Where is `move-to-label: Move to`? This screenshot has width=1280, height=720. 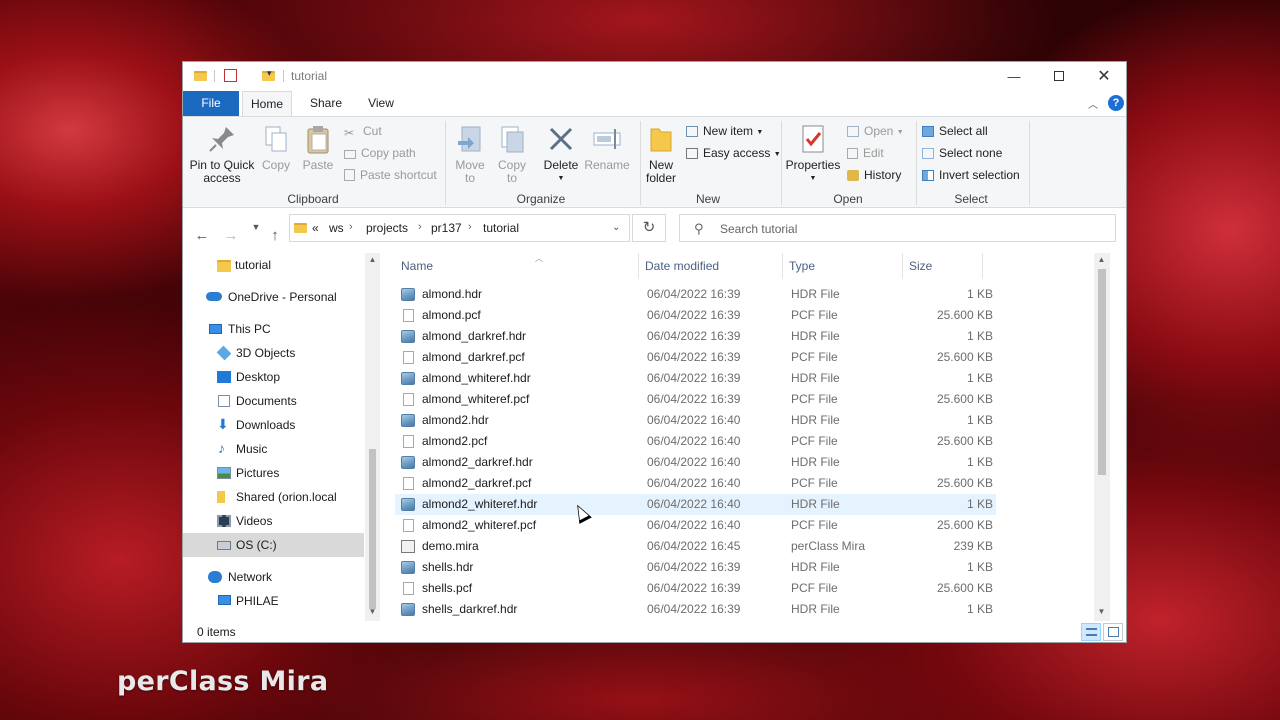
move-to-label: Move to is located at coordinates (470, 171).